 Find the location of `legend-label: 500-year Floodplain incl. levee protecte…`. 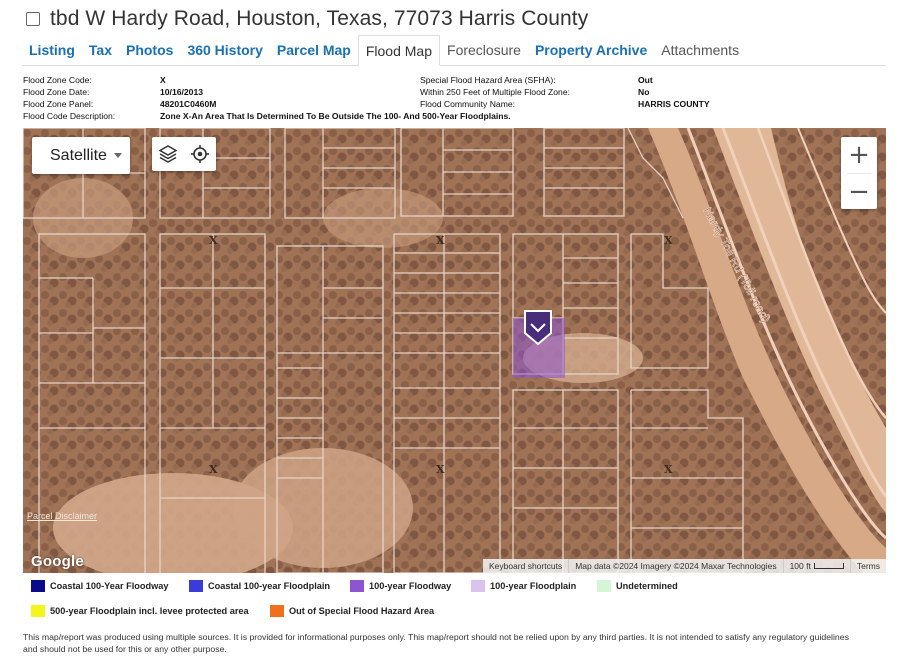

legend-label: 500-year Floodplain incl. levee protecte… is located at coordinates (149, 611).